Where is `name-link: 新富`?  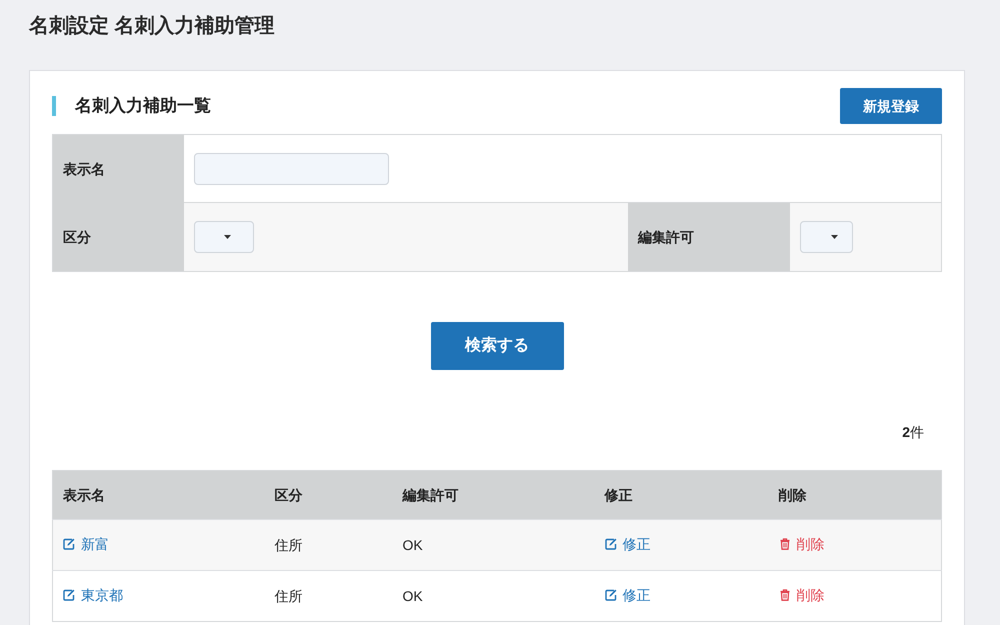
name-link: 新富 is located at coordinates (86, 544).